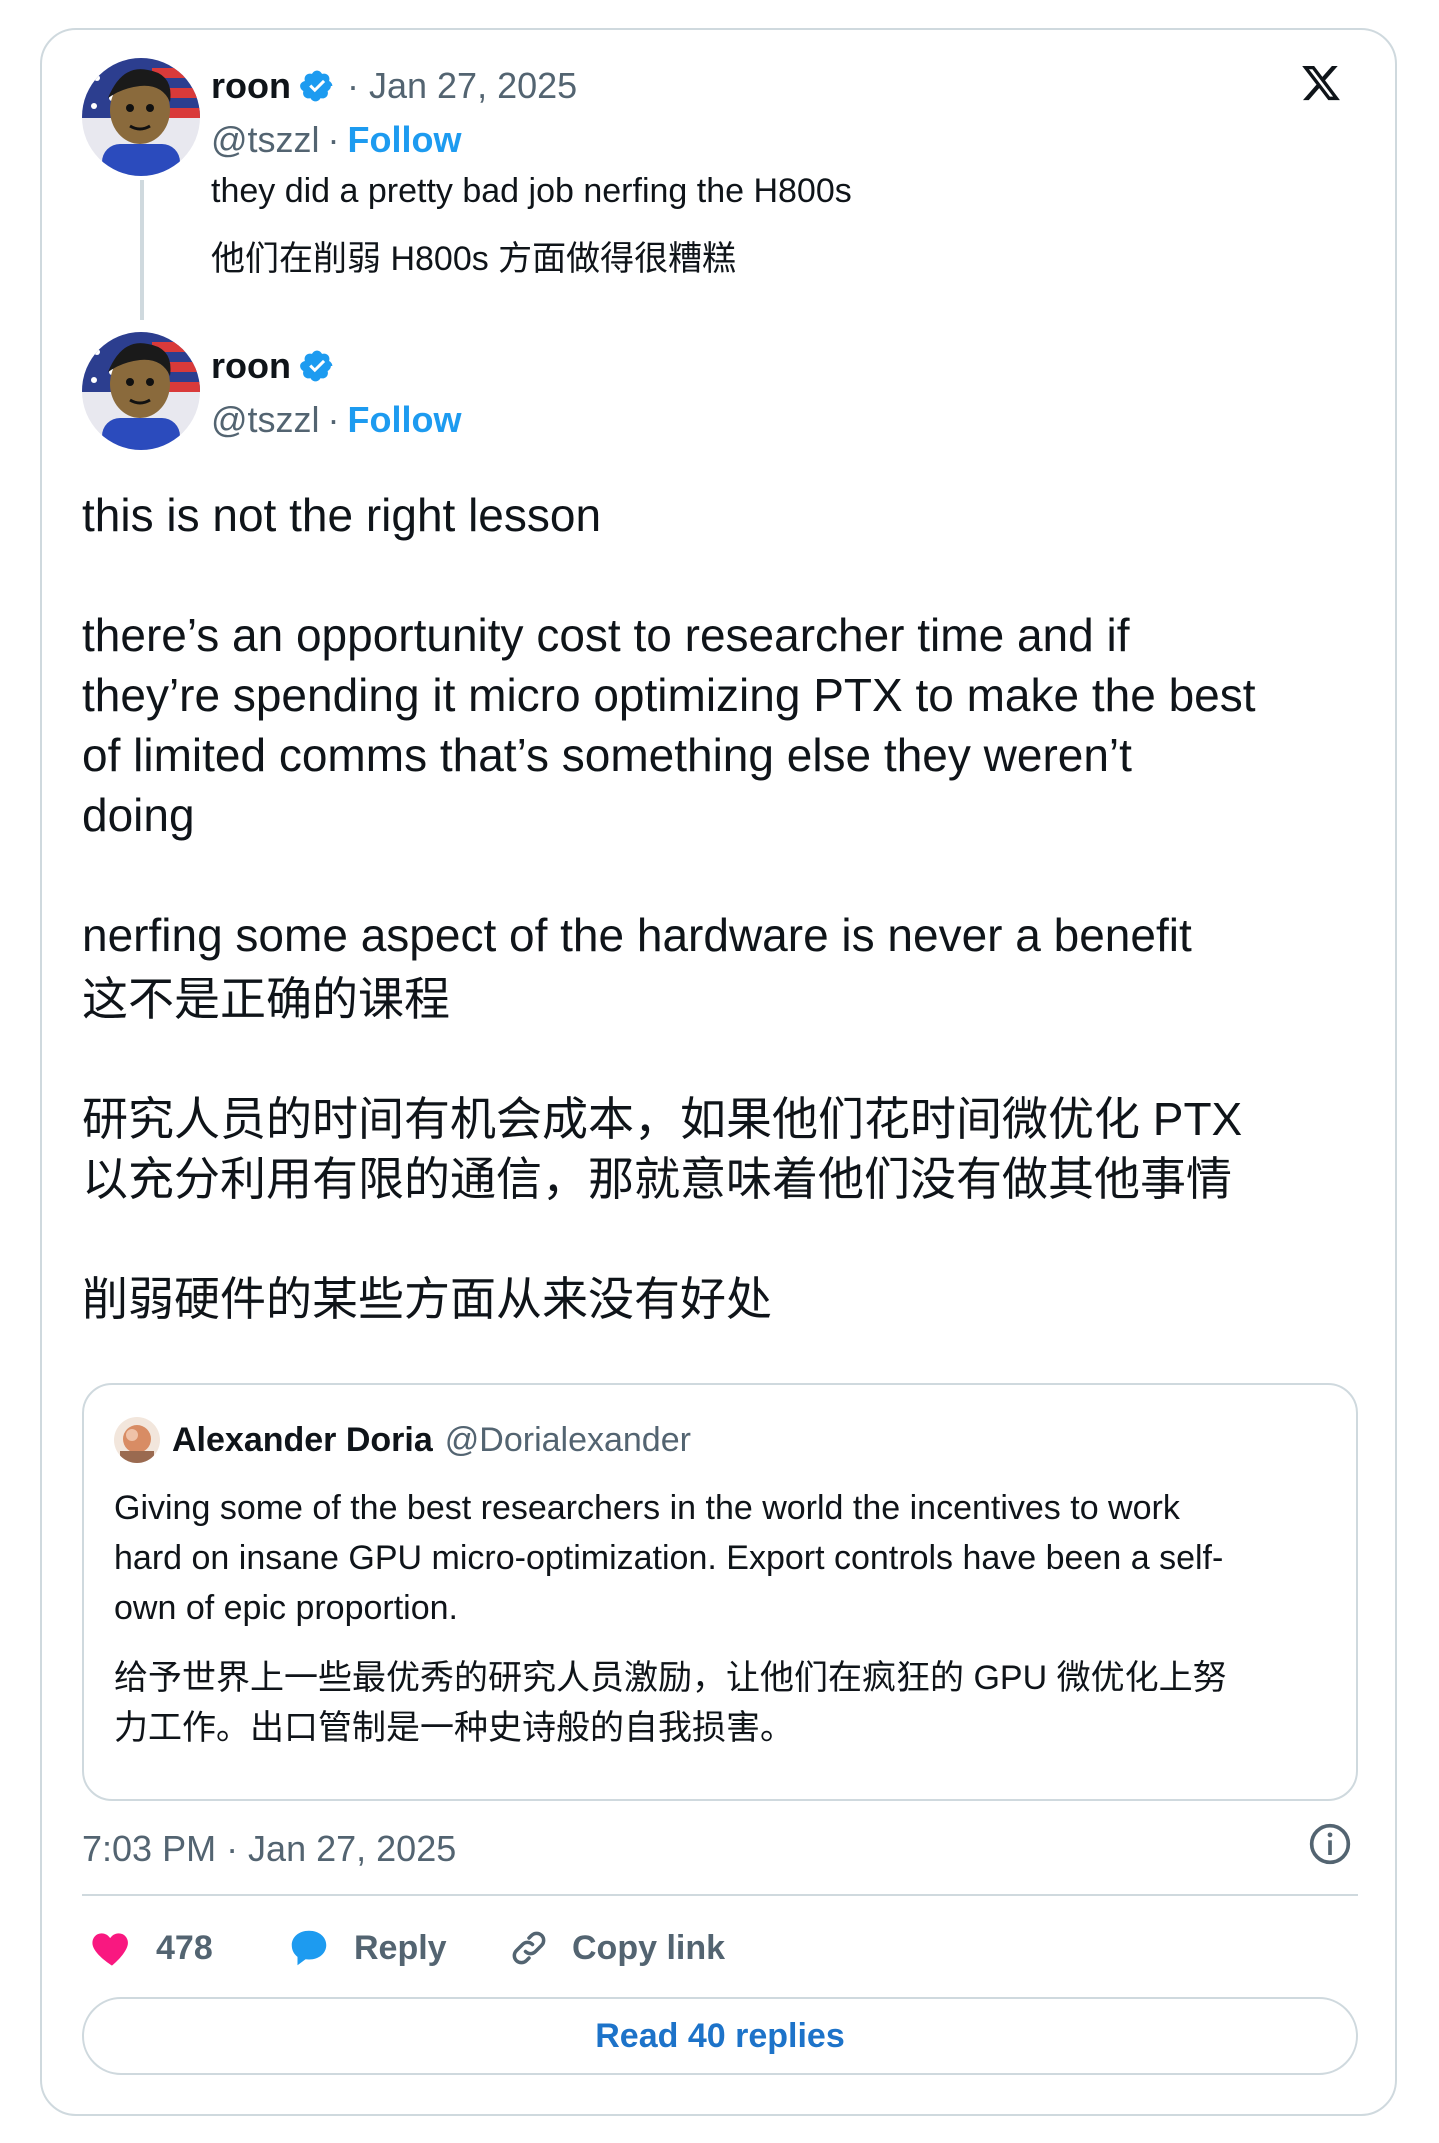 The height and width of the screenshot is (2143, 1439). What do you see at coordinates (529, 1948) in the screenshot?
I see `link-icon` at bounding box center [529, 1948].